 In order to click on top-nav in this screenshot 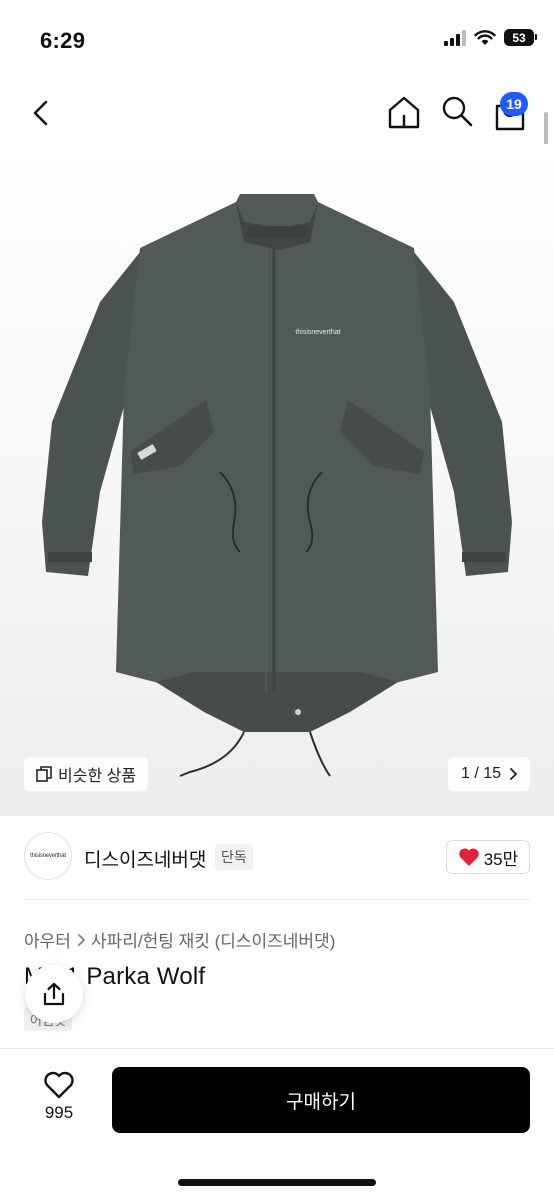, I will do `click(277, 112)`.